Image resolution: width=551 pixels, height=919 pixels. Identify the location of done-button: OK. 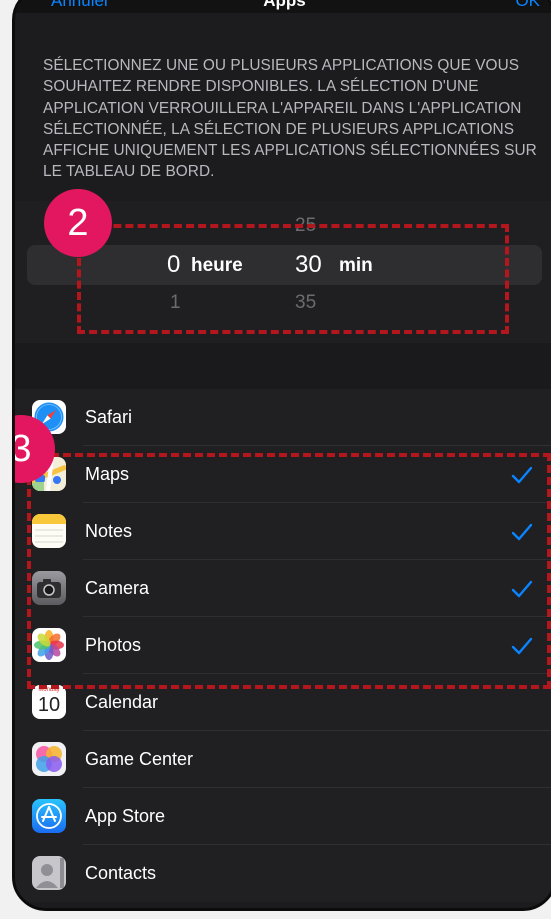
(527, 5).